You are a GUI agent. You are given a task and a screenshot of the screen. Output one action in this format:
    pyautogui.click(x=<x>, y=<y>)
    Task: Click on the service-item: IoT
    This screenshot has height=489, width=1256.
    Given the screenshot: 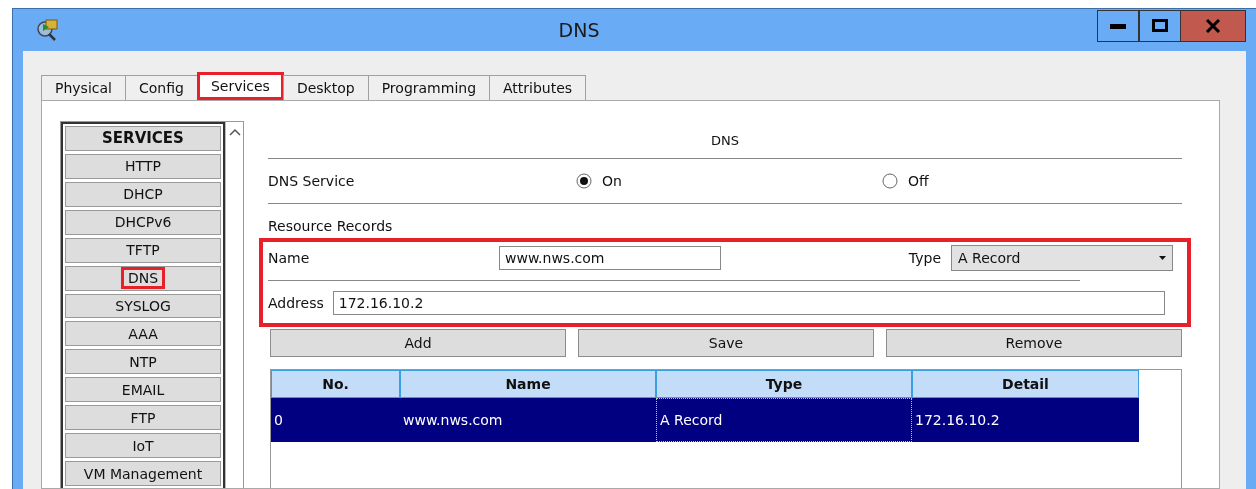 What is the action you would take?
    pyautogui.click(x=143, y=446)
    